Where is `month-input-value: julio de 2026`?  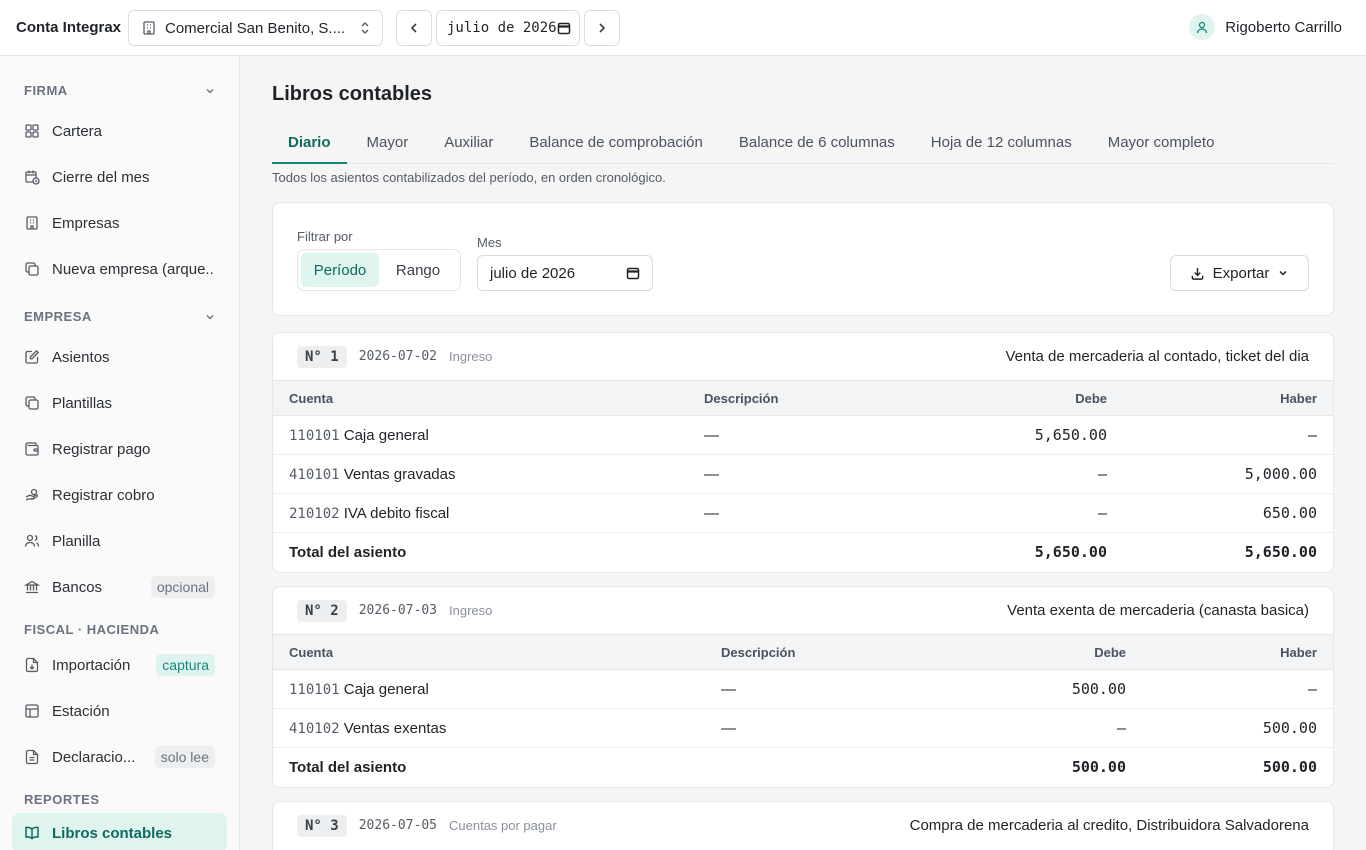 month-input-value: julio de 2026 is located at coordinates (533, 273).